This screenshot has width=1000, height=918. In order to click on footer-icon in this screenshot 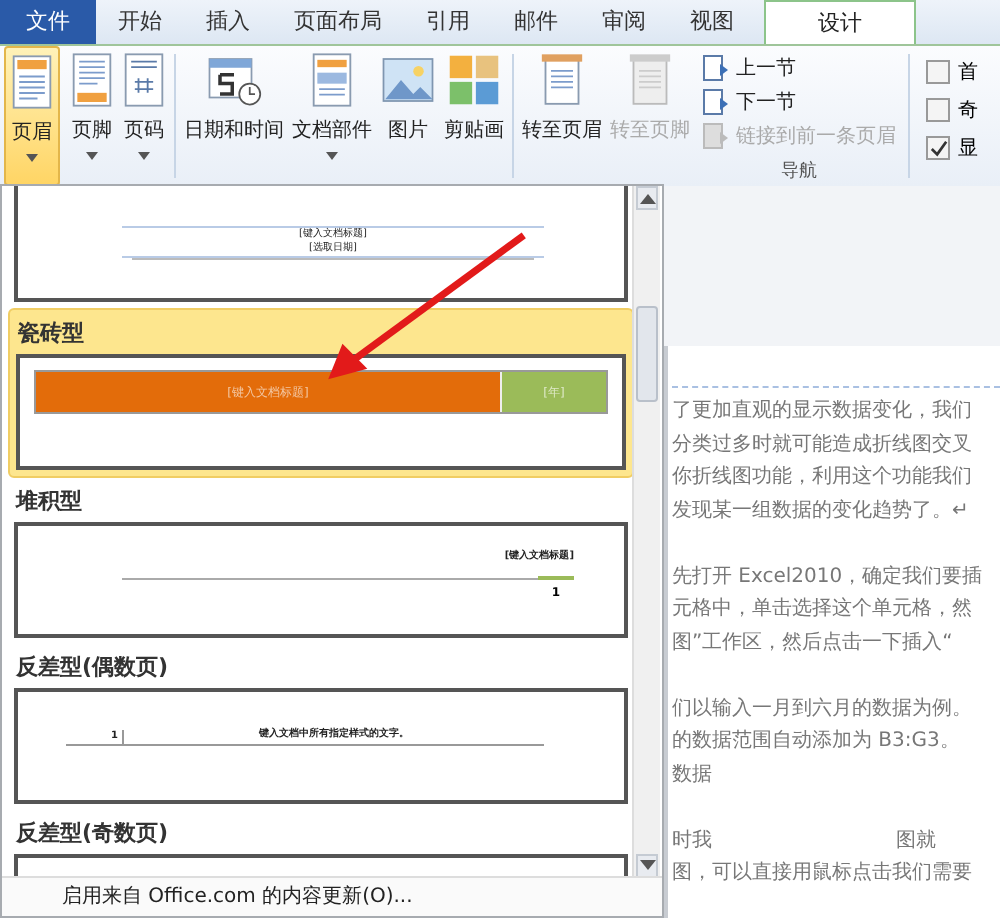, I will do `click(92, 80)`.